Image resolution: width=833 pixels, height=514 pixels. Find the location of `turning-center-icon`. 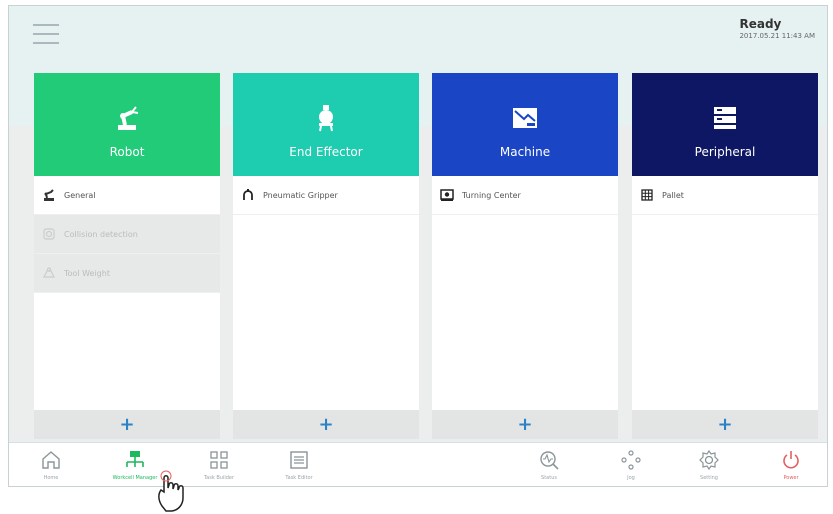

turning-center-icon is located at coordinates (447, 195).